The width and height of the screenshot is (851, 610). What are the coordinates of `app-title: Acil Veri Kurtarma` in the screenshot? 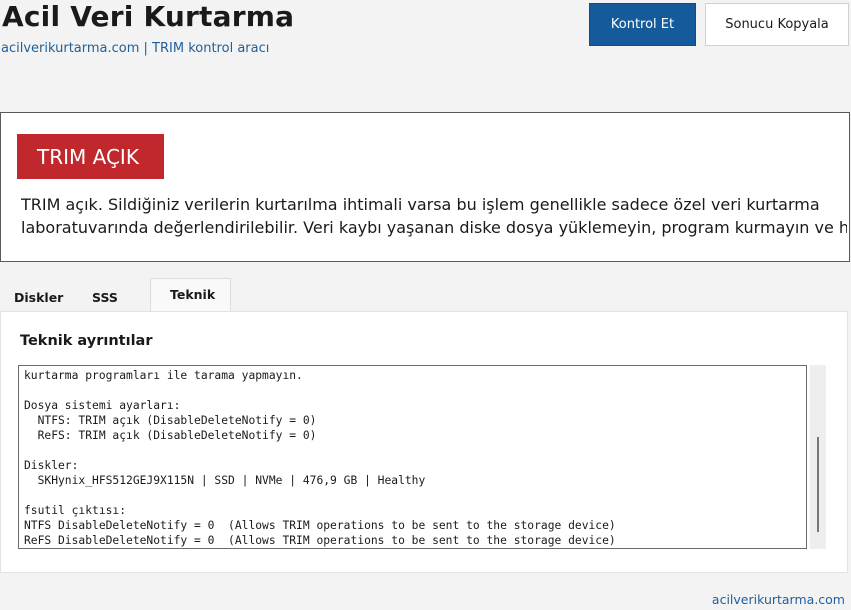 It's located at (148, 16).